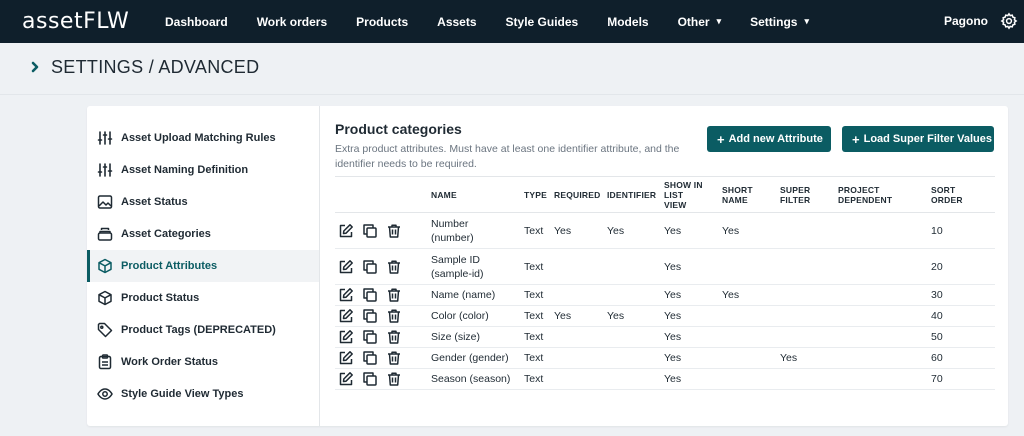 Image resolution: width=1024 pixels, height=436 pixels. I want to click on nav-assets: Assets, so click(456, 22).